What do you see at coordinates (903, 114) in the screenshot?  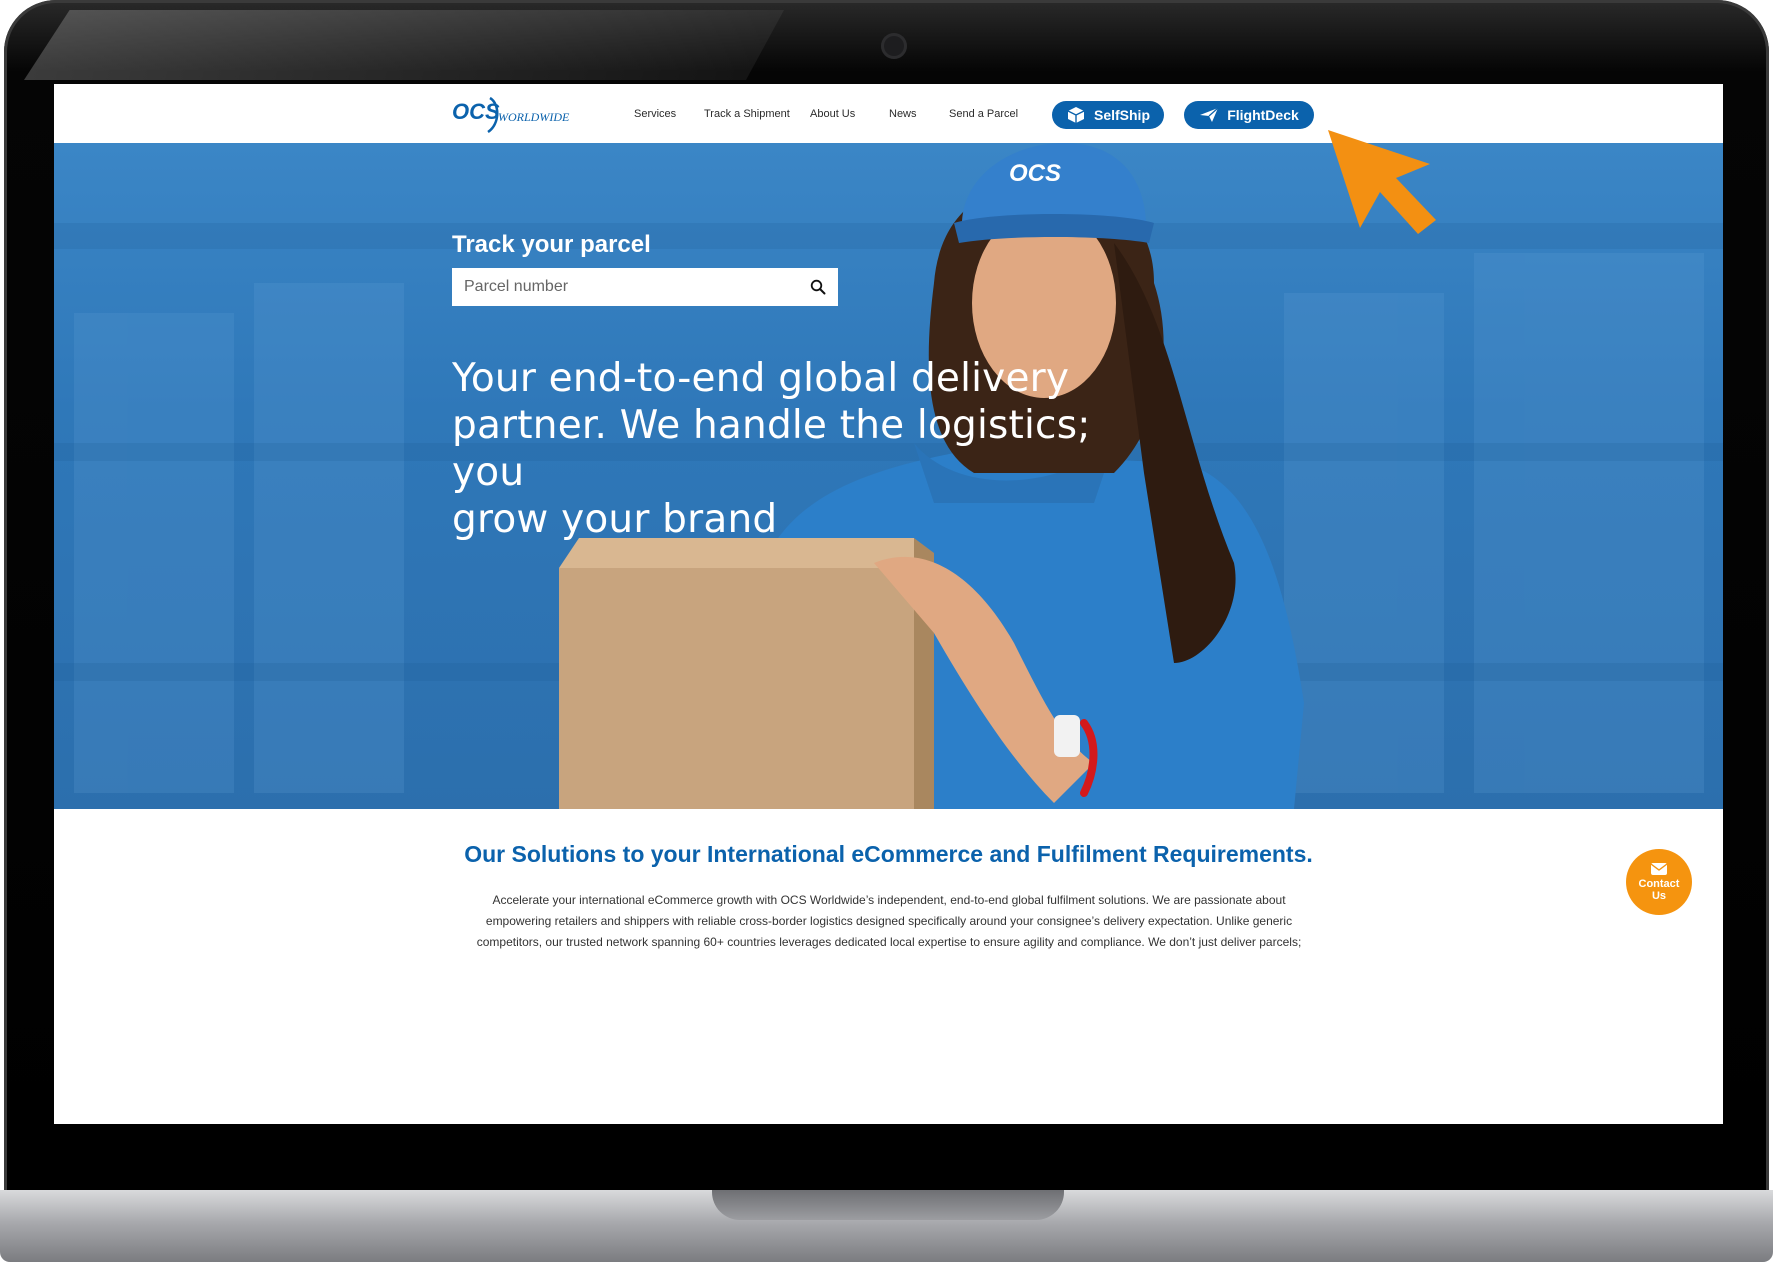 I see `nav-news: News` at bounding box center [903, 114].